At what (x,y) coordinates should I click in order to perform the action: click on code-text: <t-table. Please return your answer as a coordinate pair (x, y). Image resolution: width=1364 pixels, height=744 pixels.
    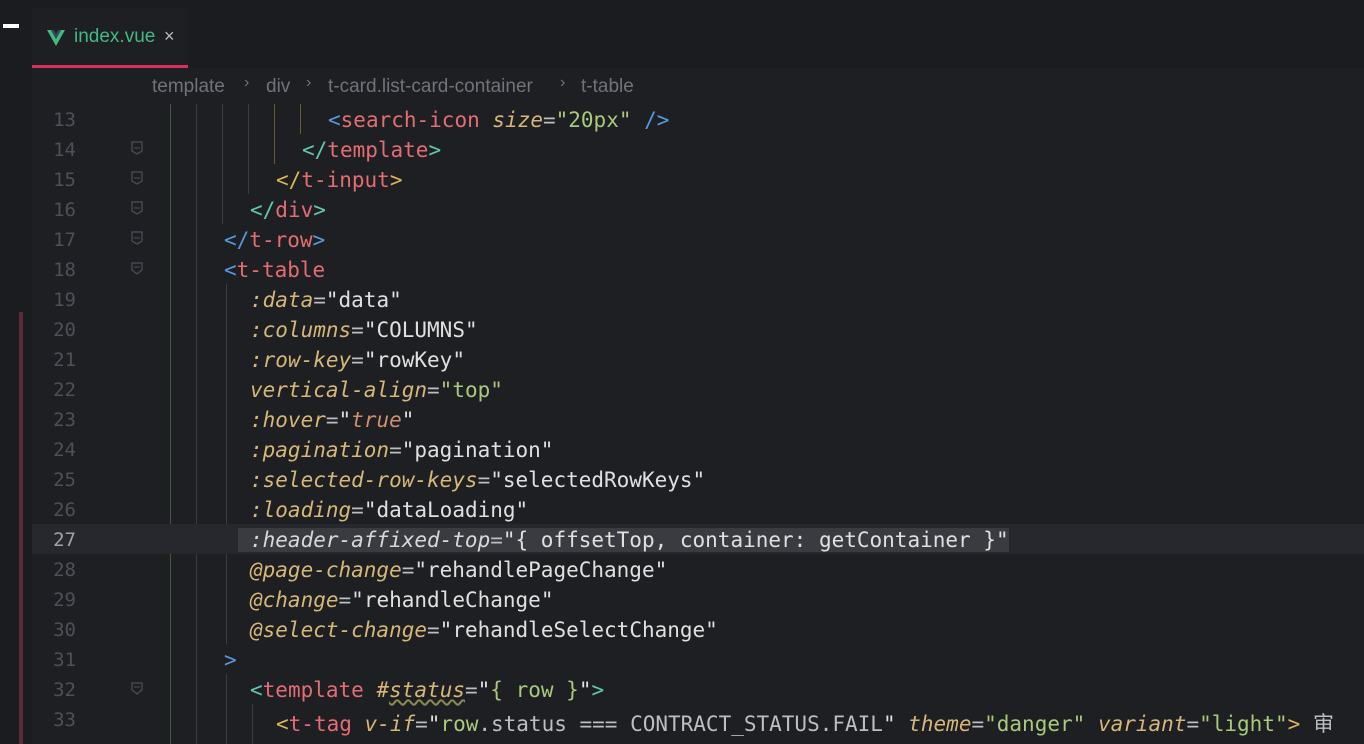
    Looking at the image, I should click on (275, 270).